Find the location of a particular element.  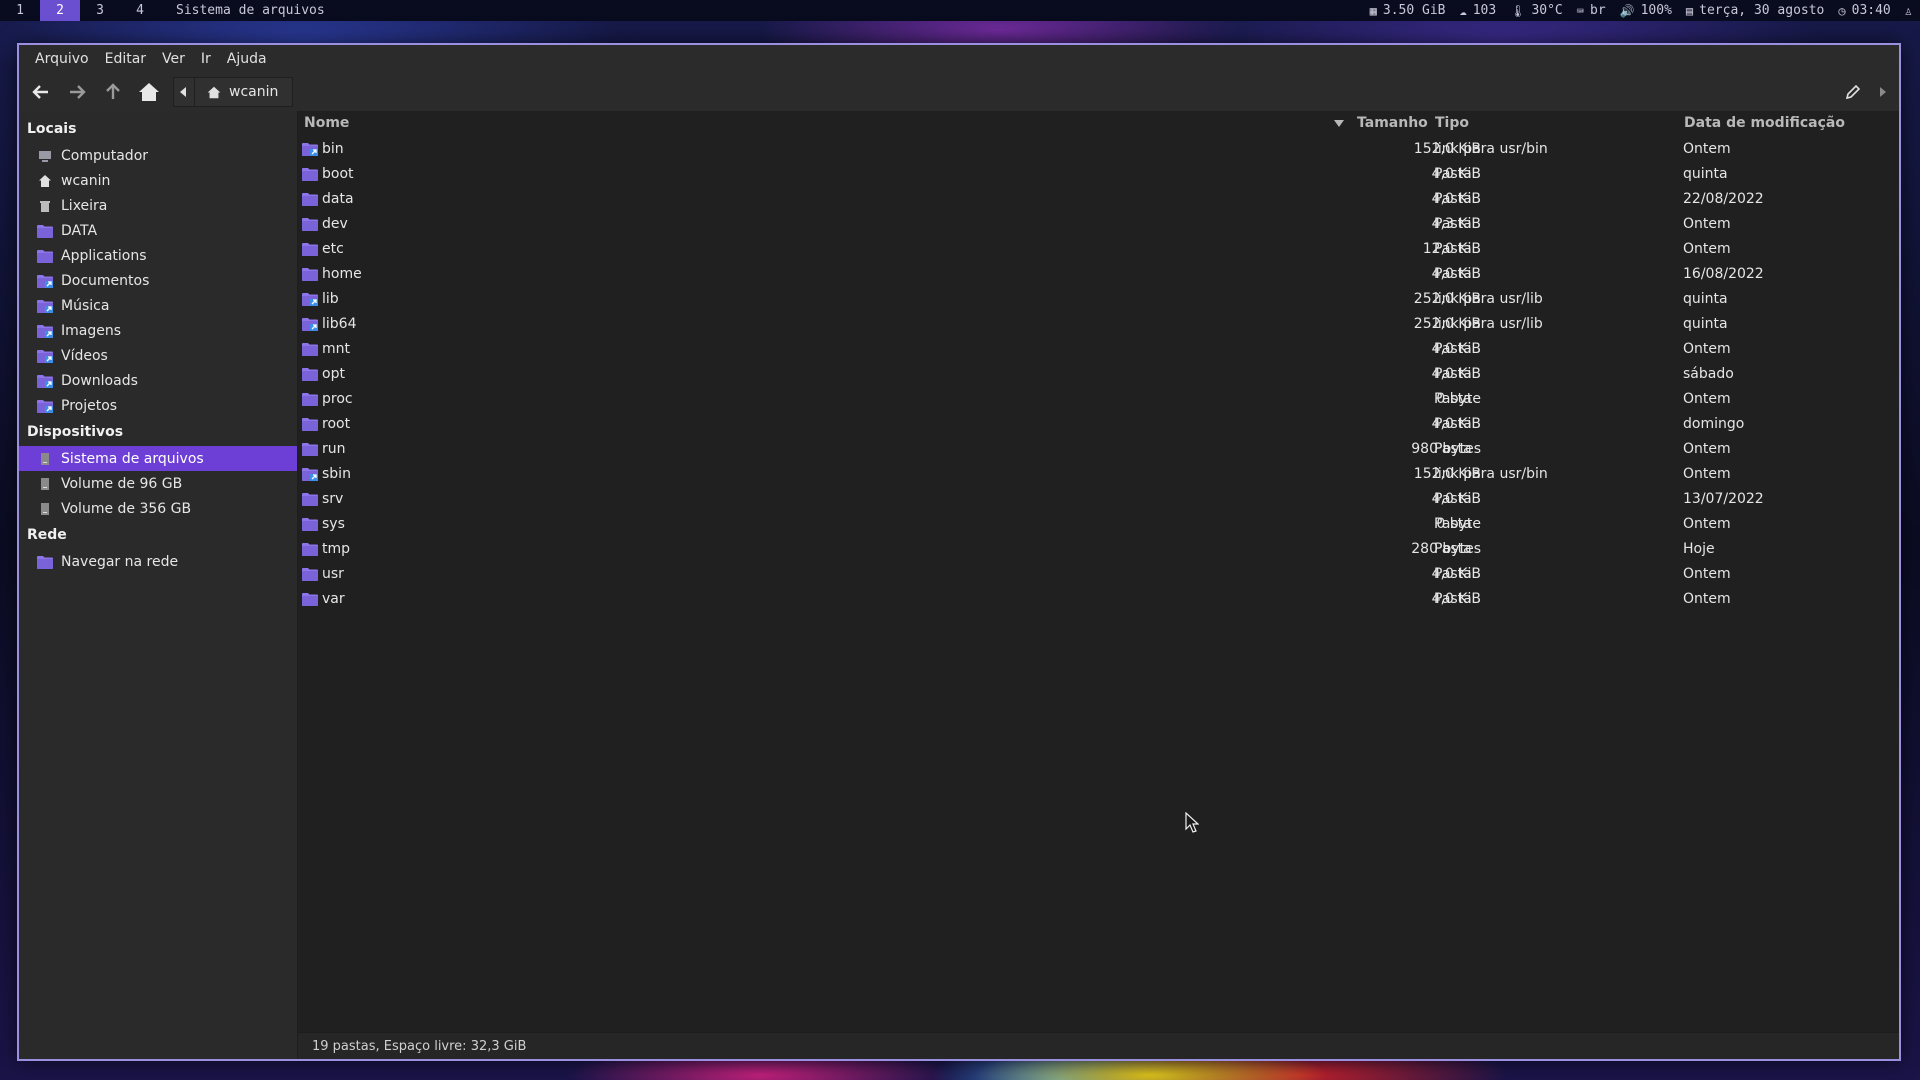

column-name-header: Nome is located at coordinates (326, 123).